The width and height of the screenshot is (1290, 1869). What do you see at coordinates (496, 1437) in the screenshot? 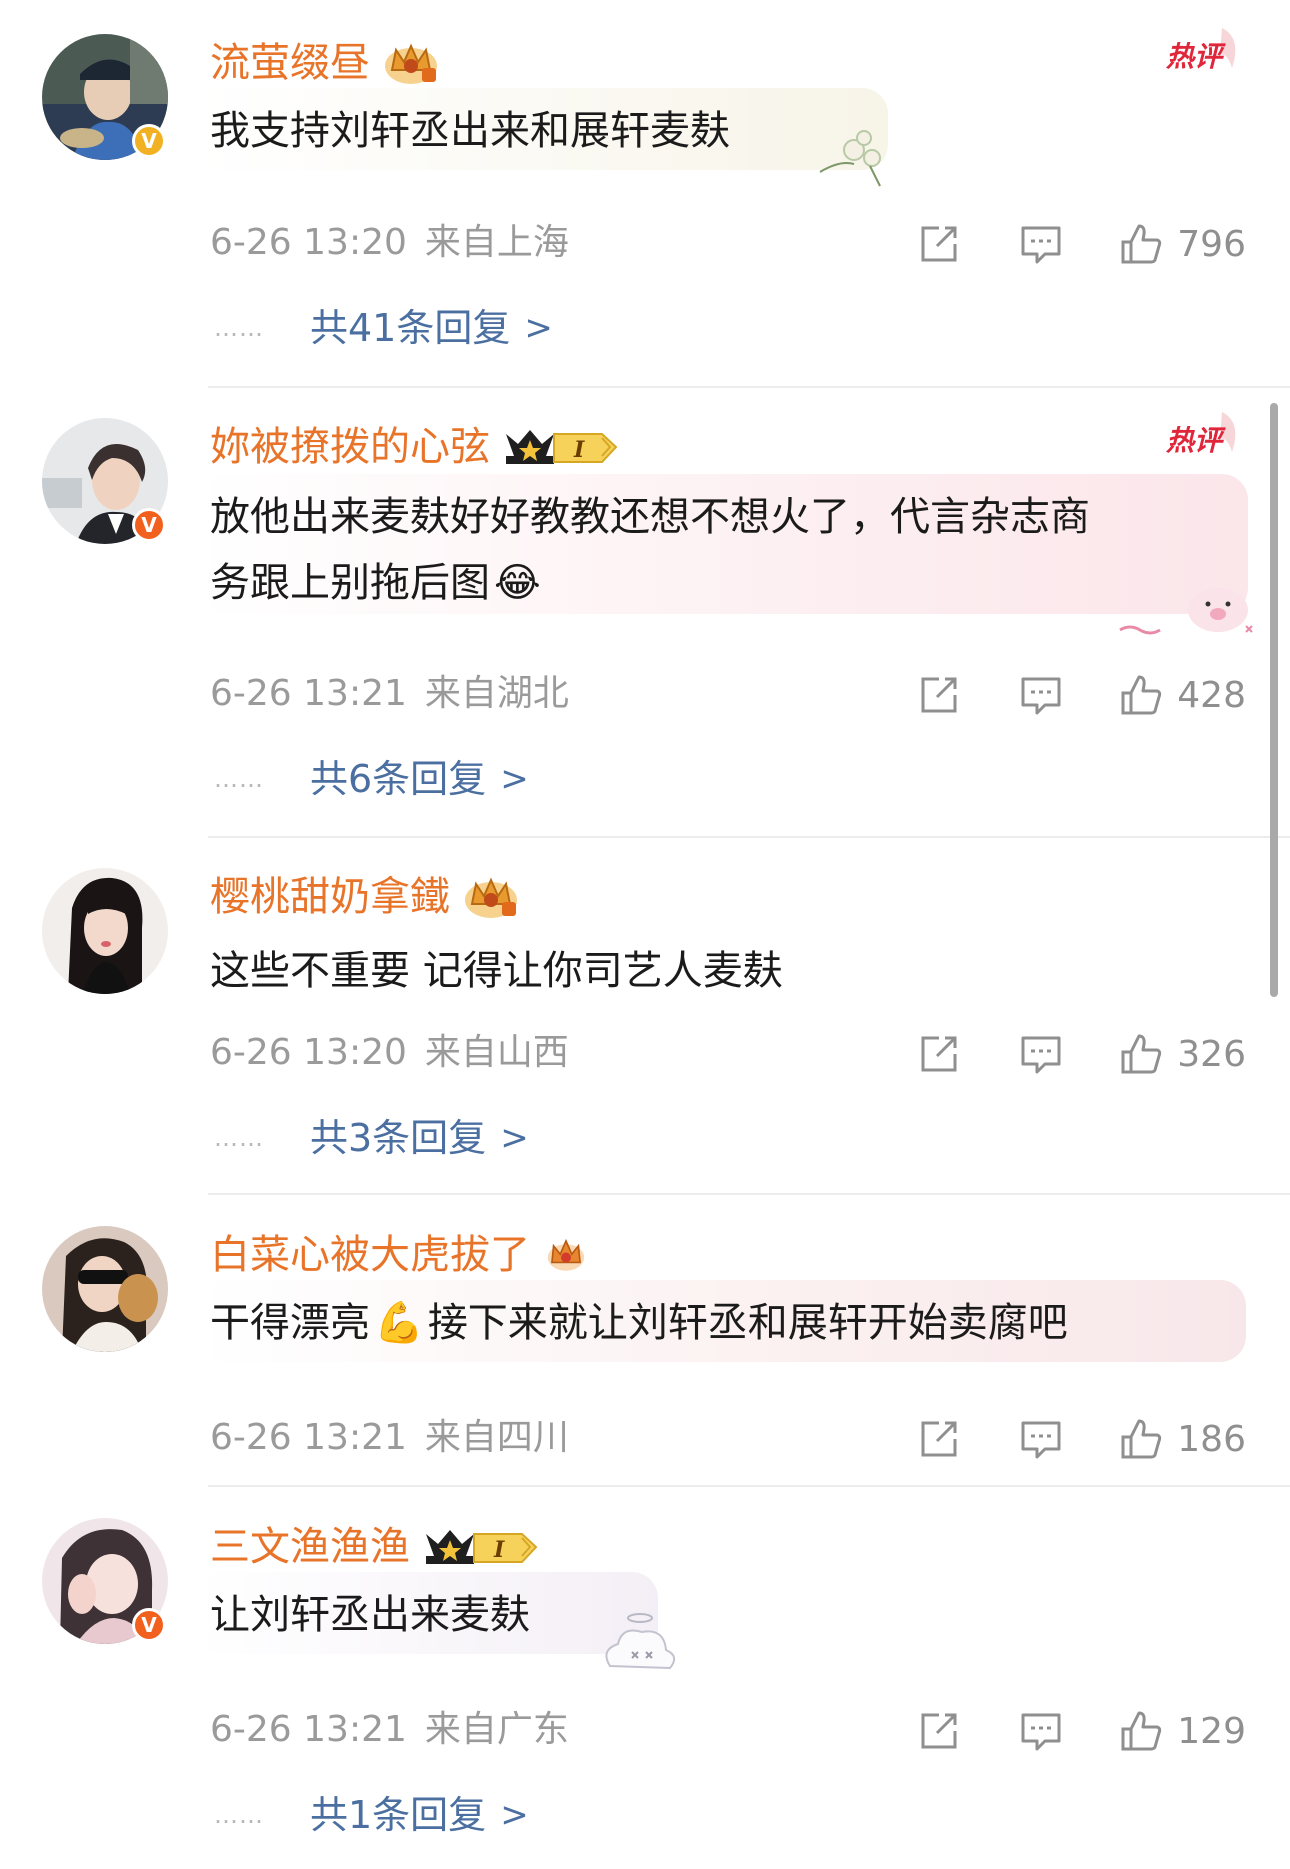
I see `comment-location: 来自四川` at bounding box center [496, 1437].